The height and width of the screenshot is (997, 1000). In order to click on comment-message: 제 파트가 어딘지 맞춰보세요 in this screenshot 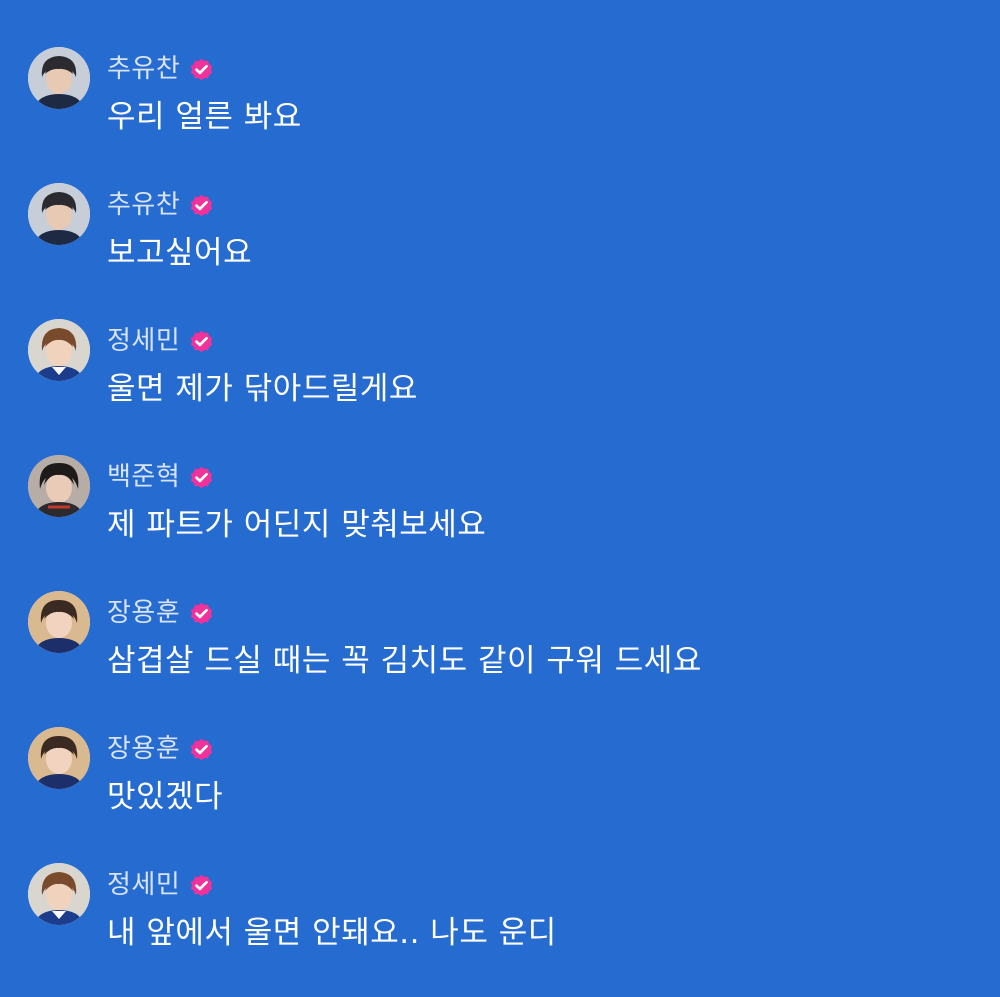, I will do `click(297, 525)`.